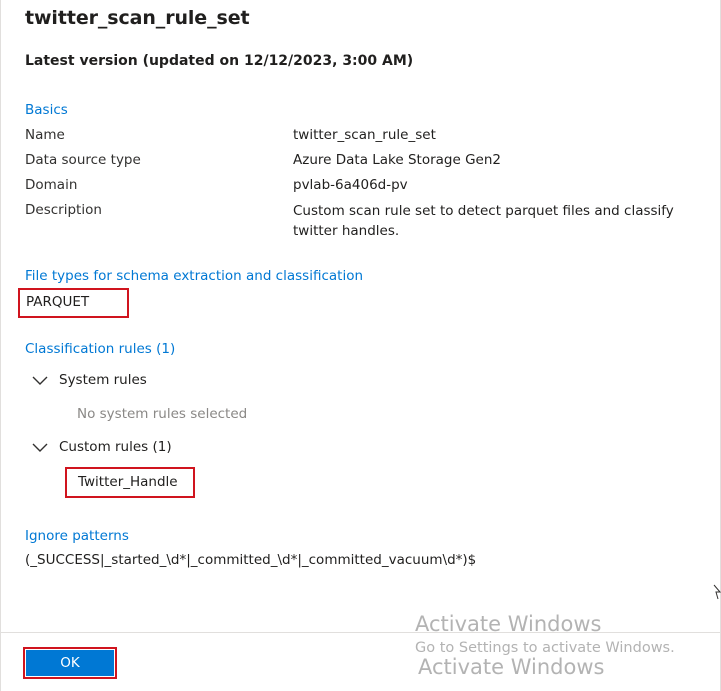 The height and width of the screenshot is (691, 721). Describe the element at coordinates (508, 624) in the screenshot. I see `activate-windows-watermark: Activate Windows` at that location.